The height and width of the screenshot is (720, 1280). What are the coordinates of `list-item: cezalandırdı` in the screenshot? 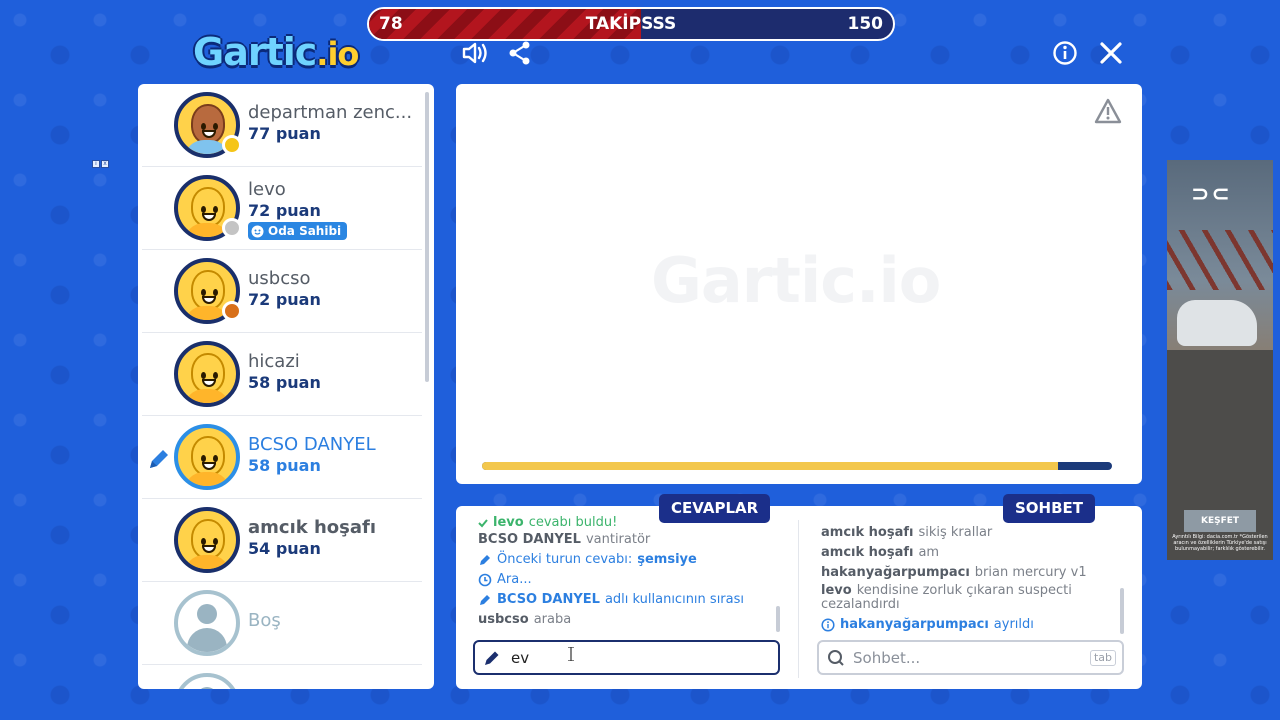 It's located at (860, 604).